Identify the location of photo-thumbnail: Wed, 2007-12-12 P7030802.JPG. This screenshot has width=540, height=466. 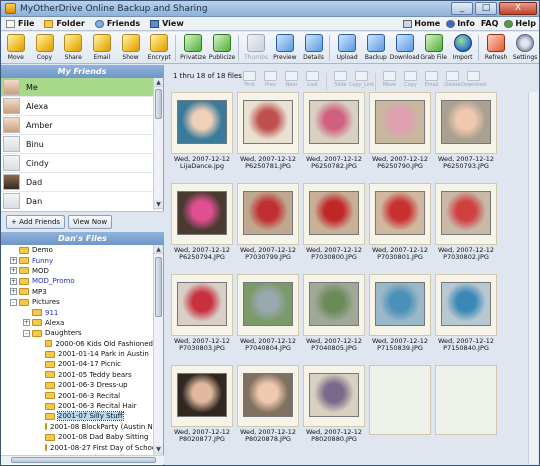
(466, 222).